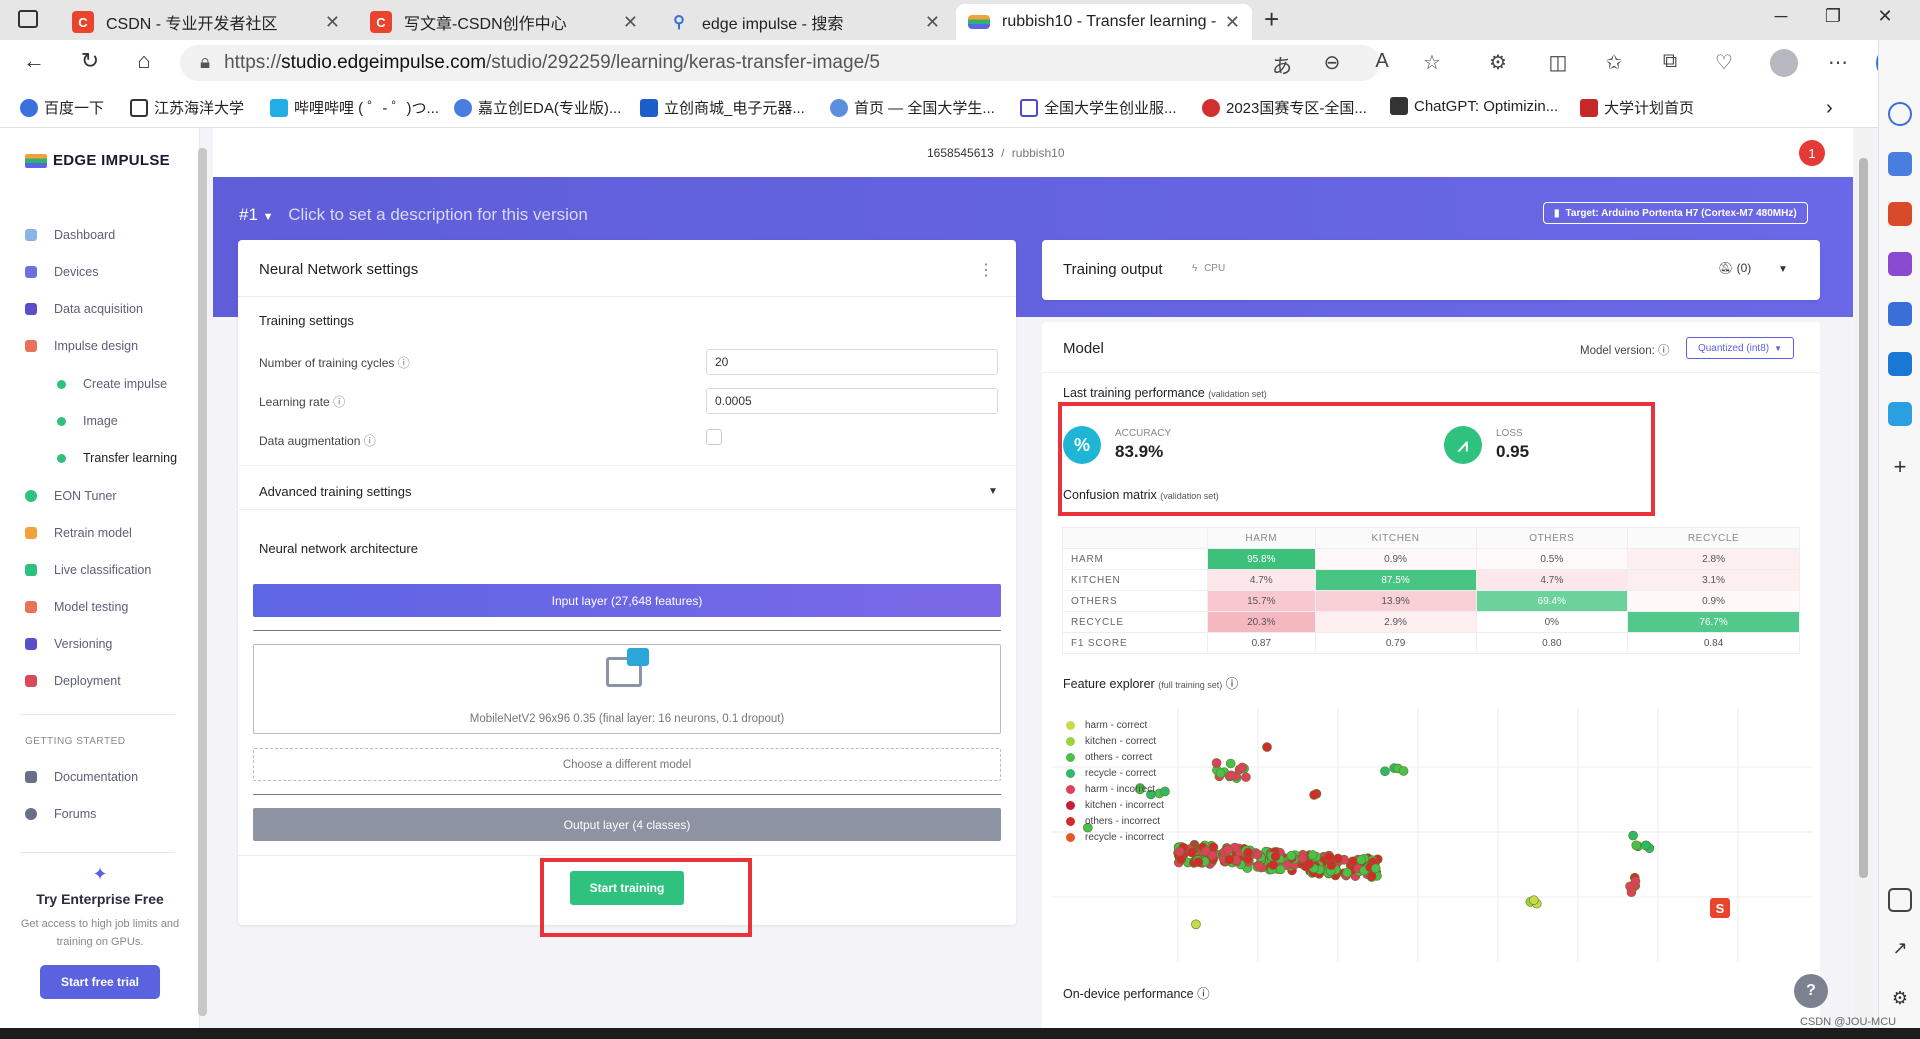 This screenshot has width=1920, height=1039. What do you see at coordinates (117, 458) in the screenshot?
I see `sidebar-item-transfer-learning: Transfer learning` at bounding box center [117, 458].